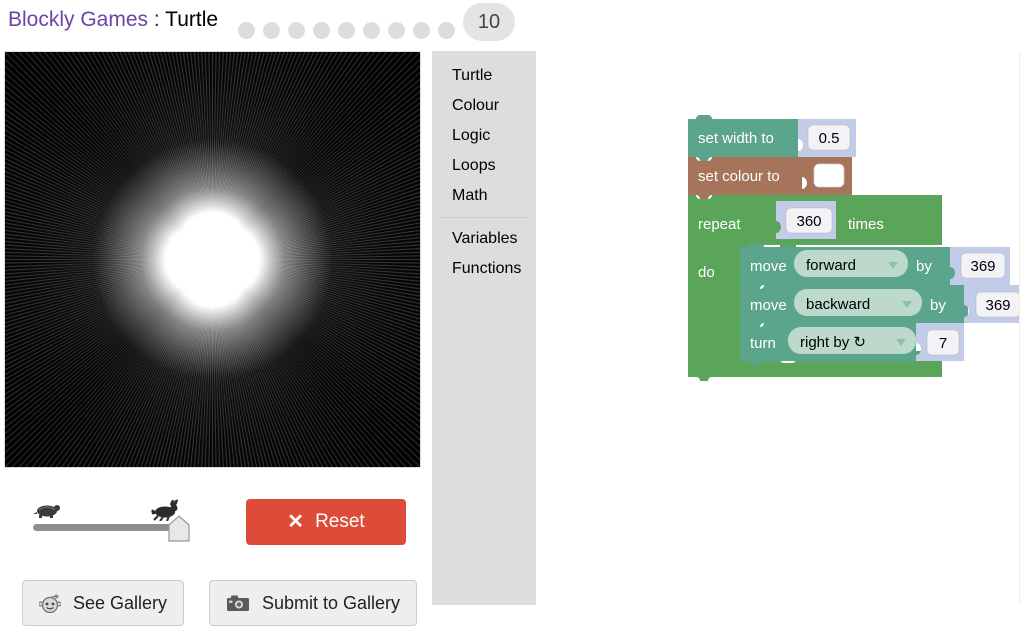  I want to click on reset-button-label: Reset, so click(340, 521).